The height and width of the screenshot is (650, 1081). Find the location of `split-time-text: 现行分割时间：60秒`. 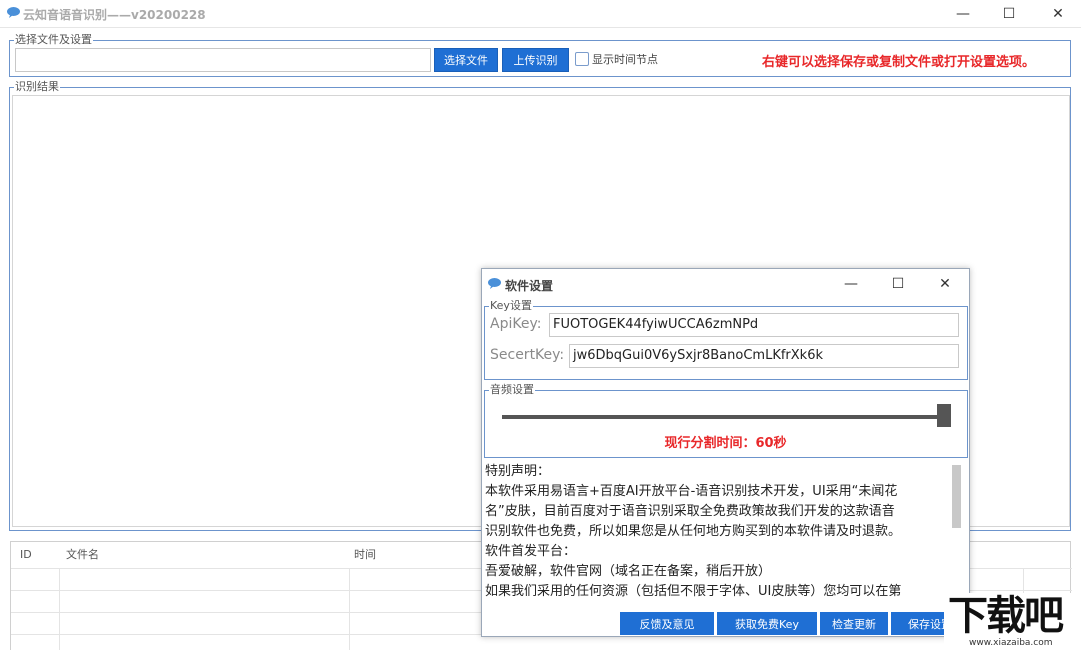

split-time-text: 现行分割时间：60秒 is located at coordinates (725, 441).